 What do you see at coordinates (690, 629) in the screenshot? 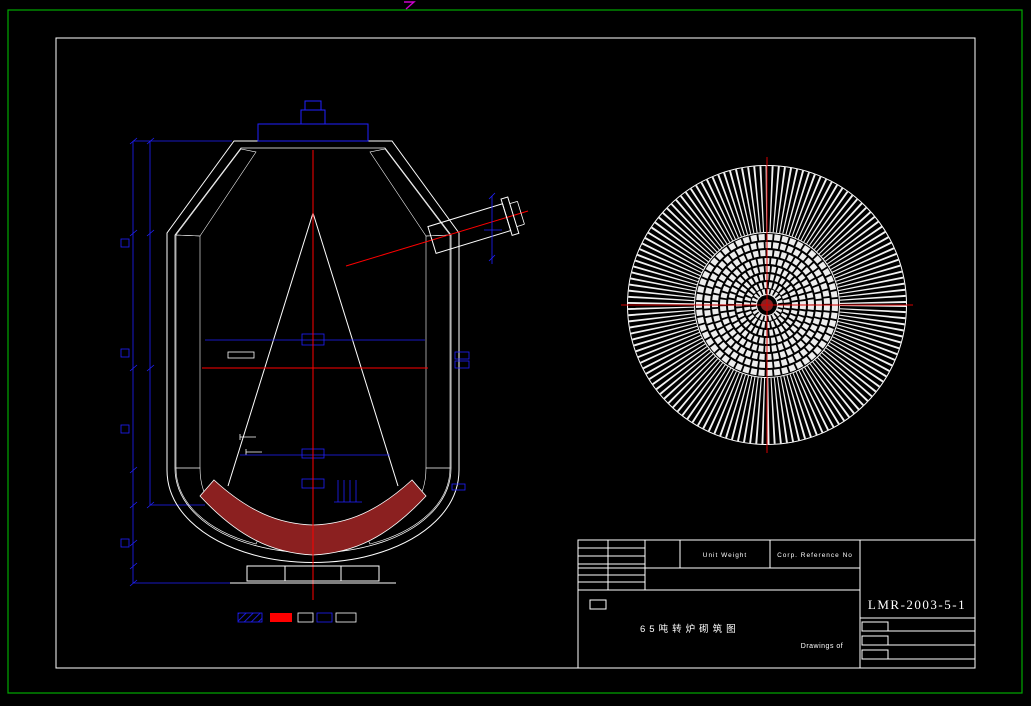
I see `drawing-title: 65吨转炉砌筑图` at bounding box center [690, 629].